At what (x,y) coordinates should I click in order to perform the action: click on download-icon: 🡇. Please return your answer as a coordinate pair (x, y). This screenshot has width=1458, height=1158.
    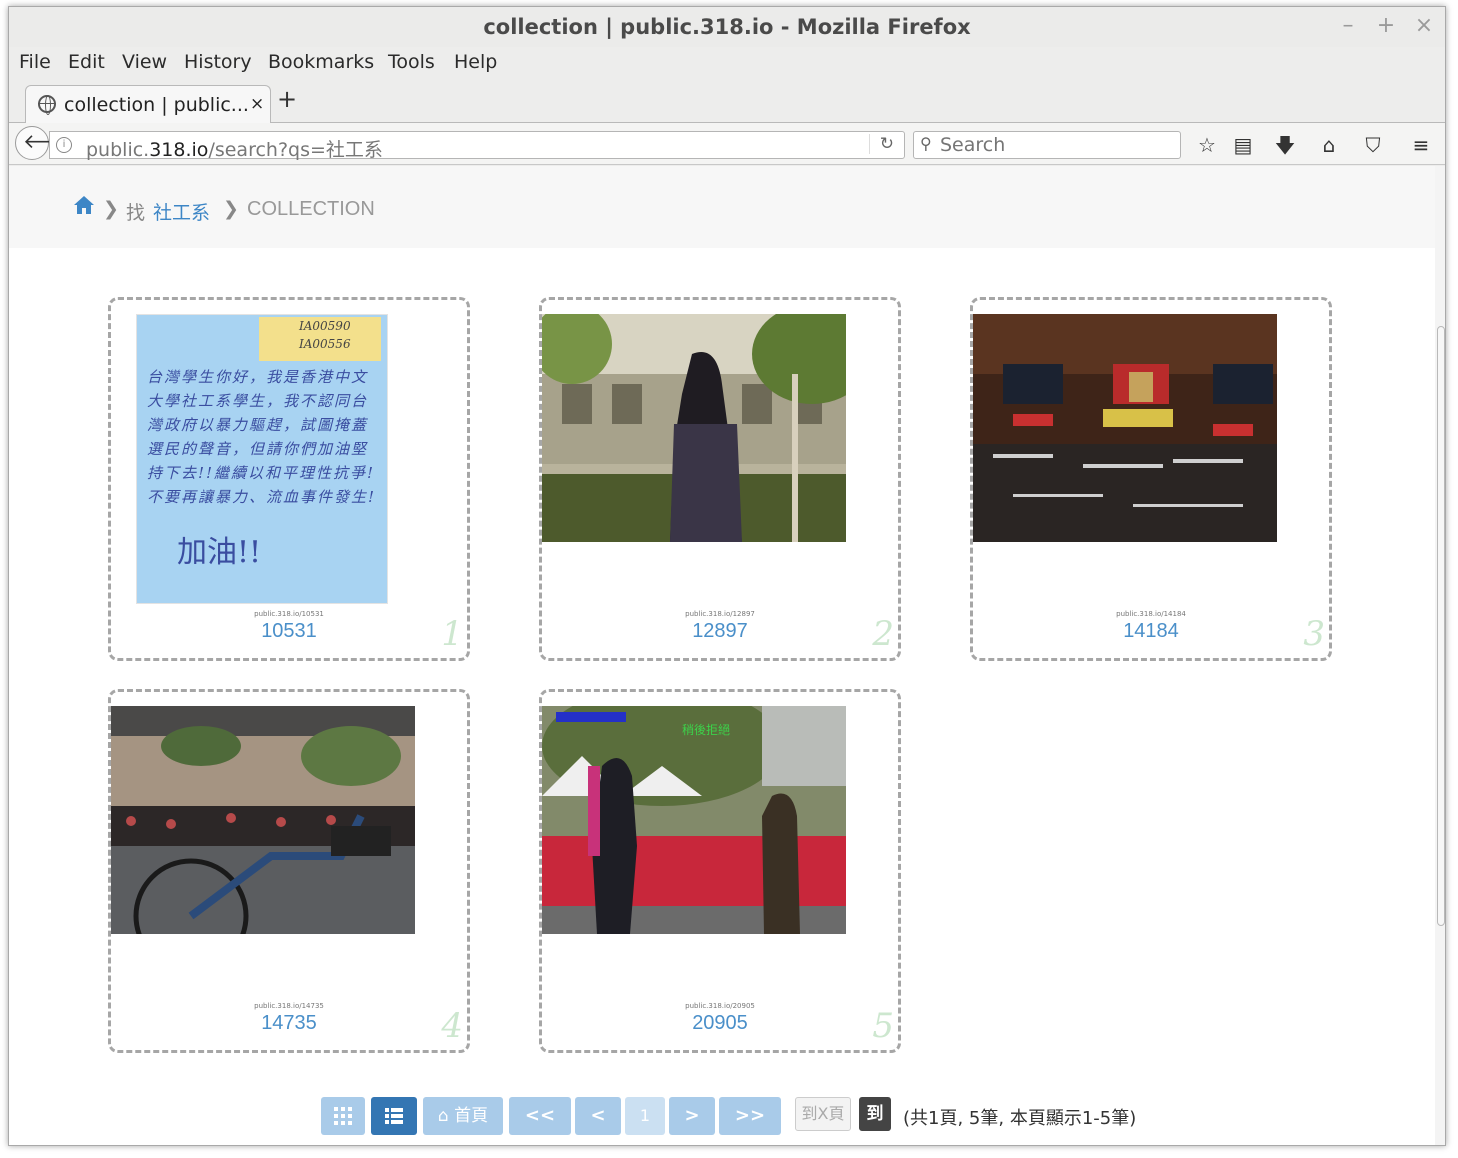
    Looking at the image, I should click on (1285, 145).